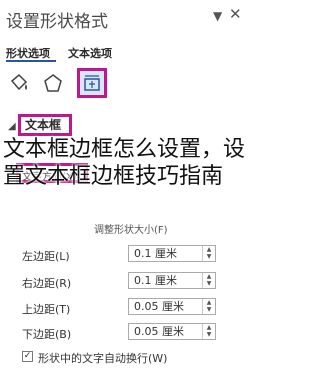 The height and width of the screenshot is (368, 320). I want to click on right-margin-input: 0.1 厘米 ▲ ▼, so click(172, 280).